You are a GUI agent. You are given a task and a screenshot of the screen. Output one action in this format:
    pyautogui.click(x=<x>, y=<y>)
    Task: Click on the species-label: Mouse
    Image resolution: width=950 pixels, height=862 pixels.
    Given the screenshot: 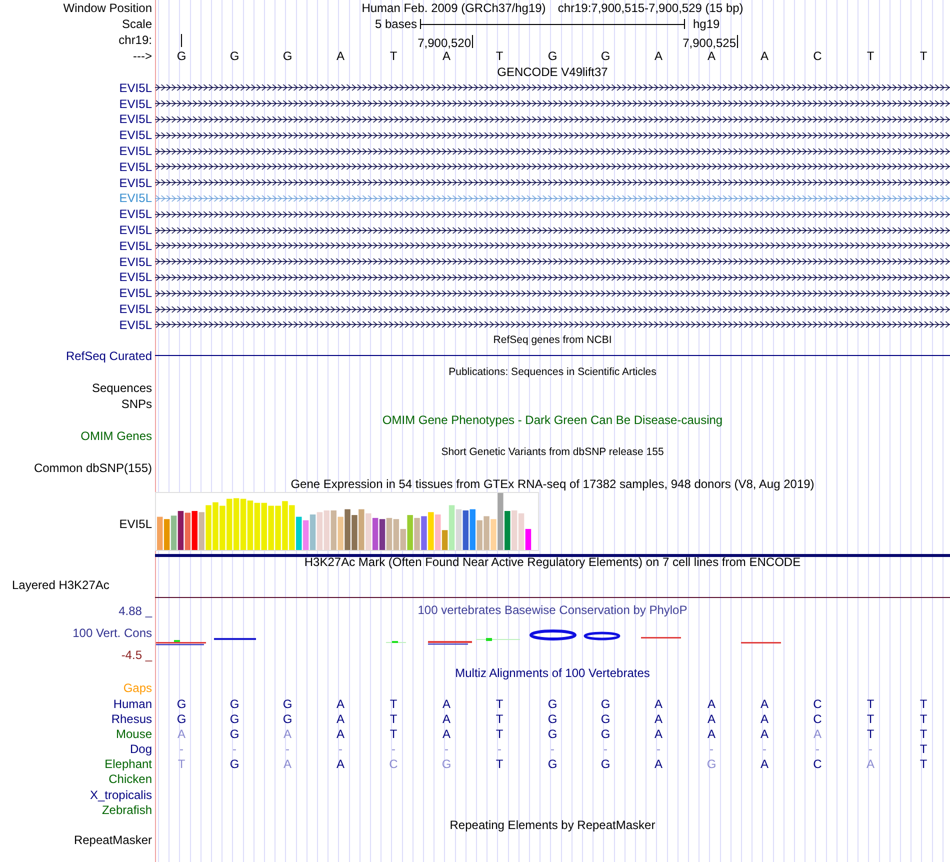 What is the action you would take?
    pyautogui.click(x=134, y=734)
    